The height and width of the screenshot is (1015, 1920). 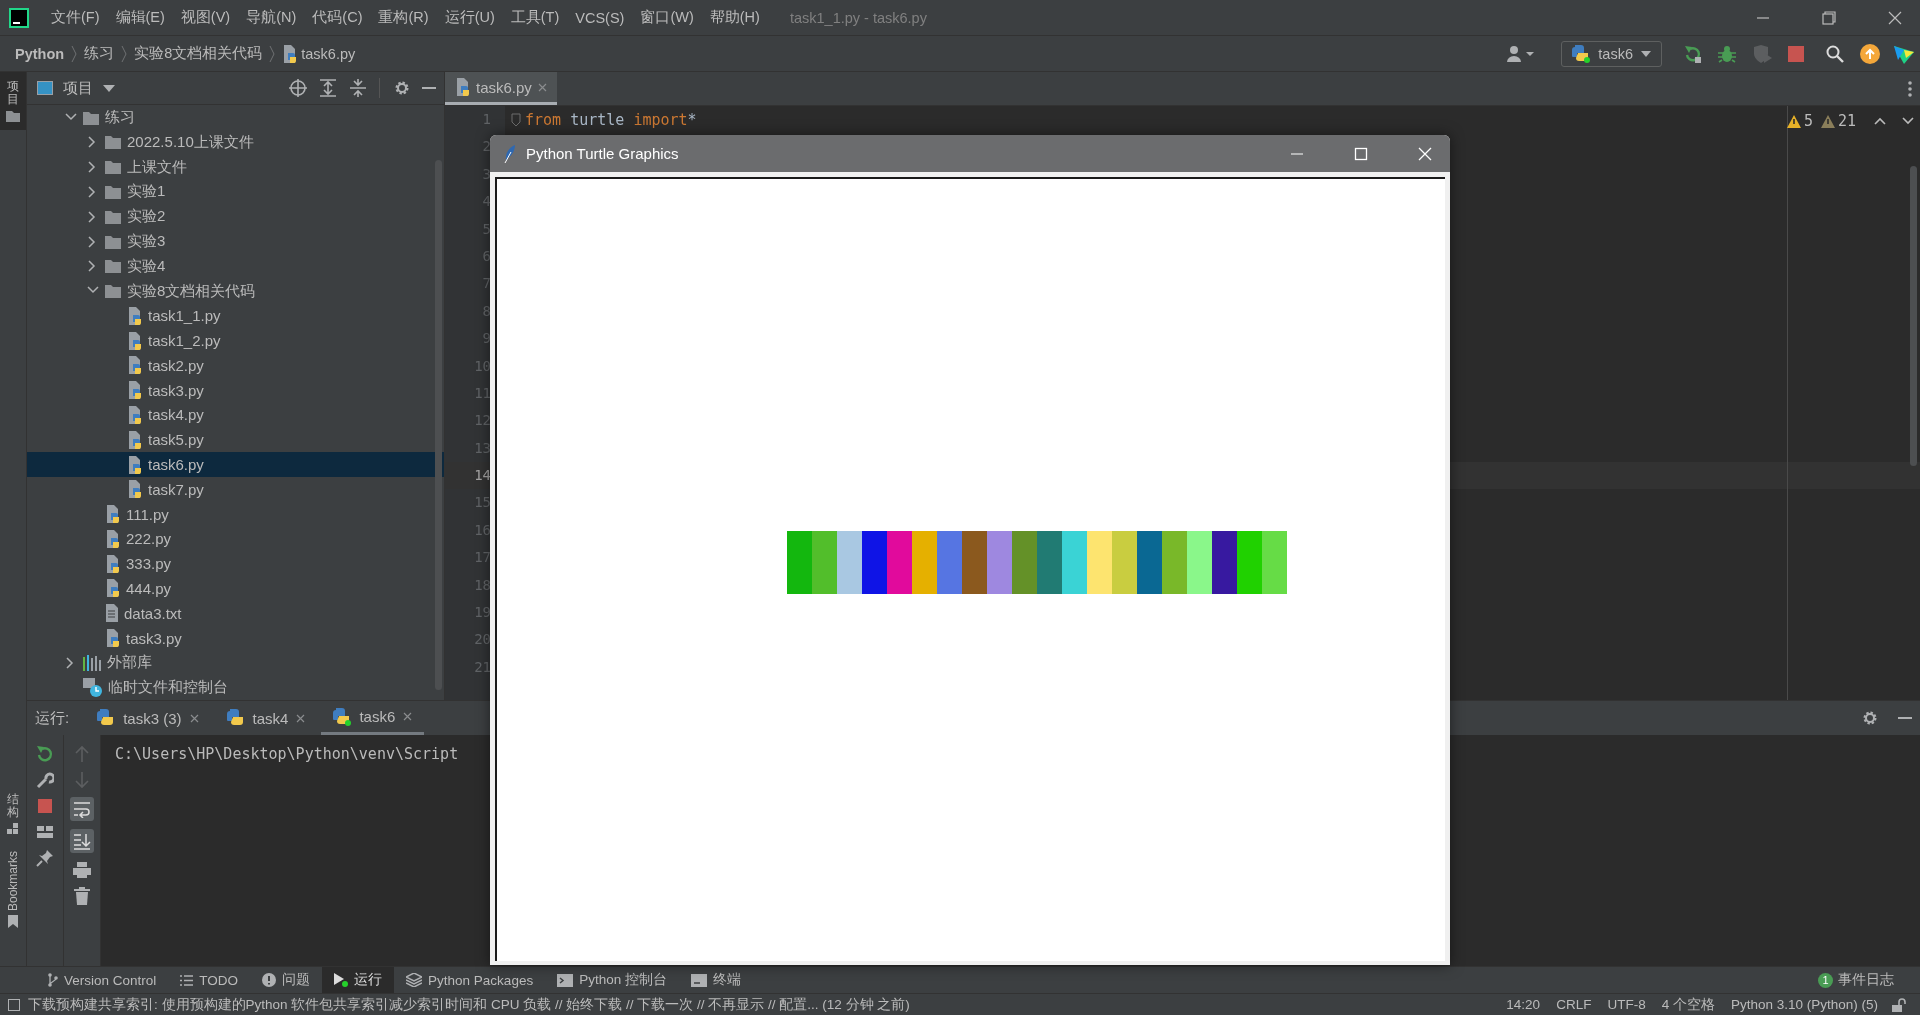 I want to click on maximize-icon, so click(x=1361, y=153).